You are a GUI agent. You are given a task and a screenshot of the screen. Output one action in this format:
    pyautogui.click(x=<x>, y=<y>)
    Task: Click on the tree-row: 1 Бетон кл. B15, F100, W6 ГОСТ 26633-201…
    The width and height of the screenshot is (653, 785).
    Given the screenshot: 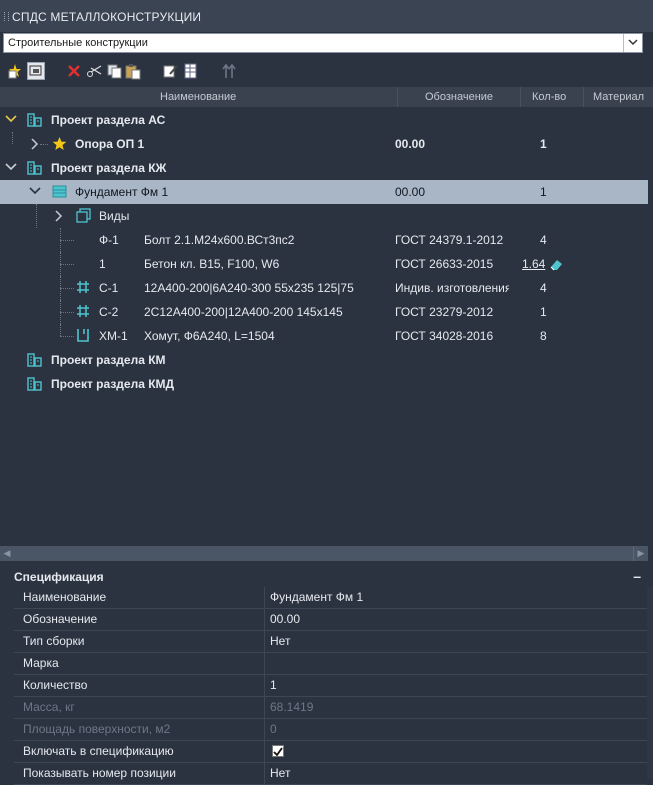 What is the action you would take?
    pyautogui.click(x=324, y=264)
    